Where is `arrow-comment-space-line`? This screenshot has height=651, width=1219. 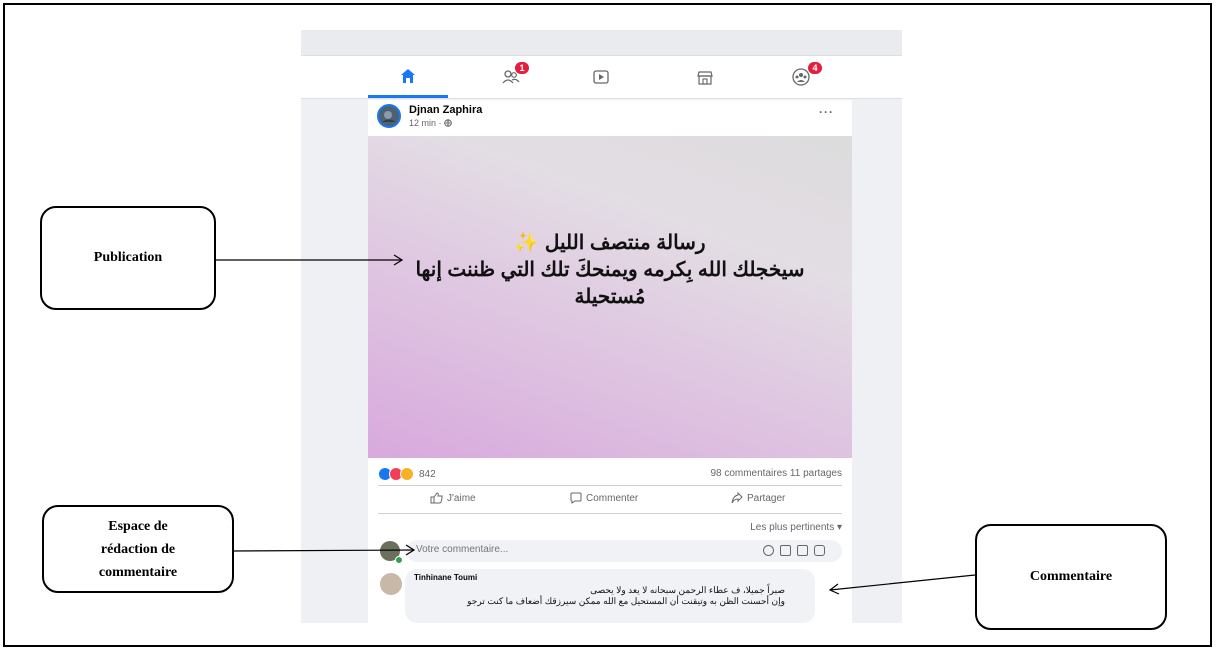 arrow-comment-space-line is located at coordinates (324, 550).